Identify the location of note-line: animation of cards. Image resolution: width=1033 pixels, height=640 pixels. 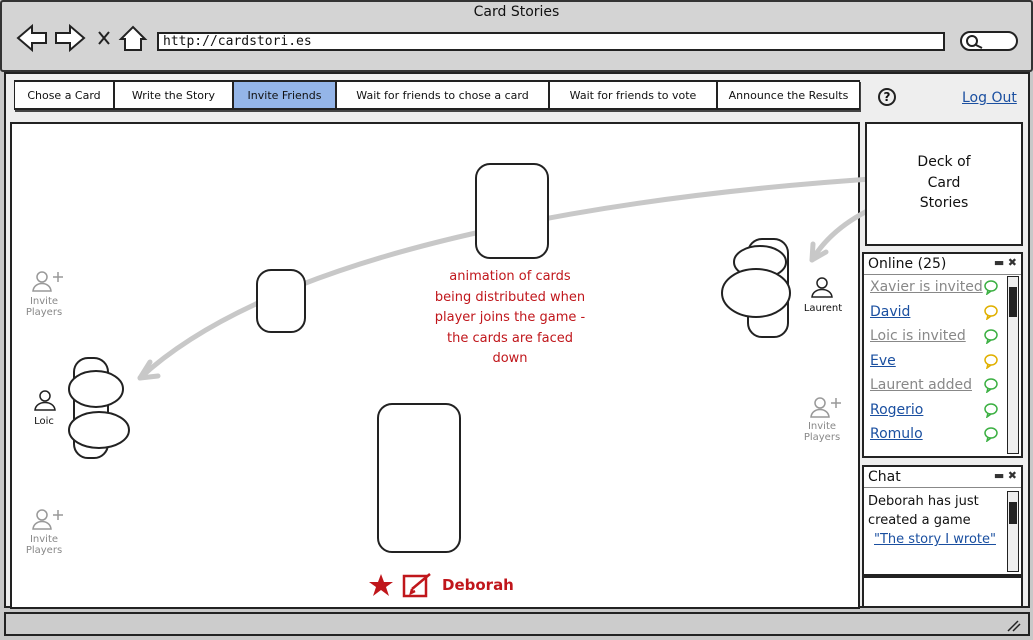
(510, 276).